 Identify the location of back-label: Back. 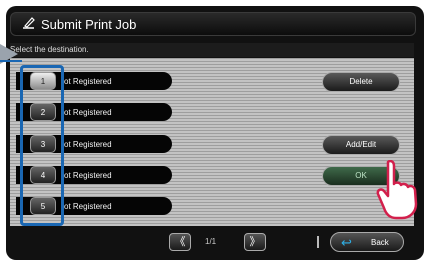
(380, 242).